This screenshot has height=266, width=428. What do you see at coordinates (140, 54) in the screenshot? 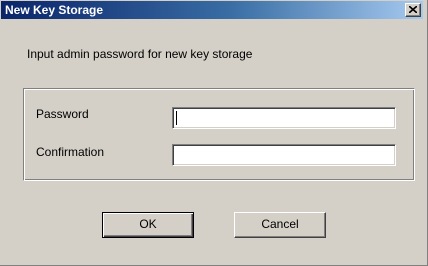
I see `prompt-text: Input admin password for new key storage` at bounding box center [140, 54].